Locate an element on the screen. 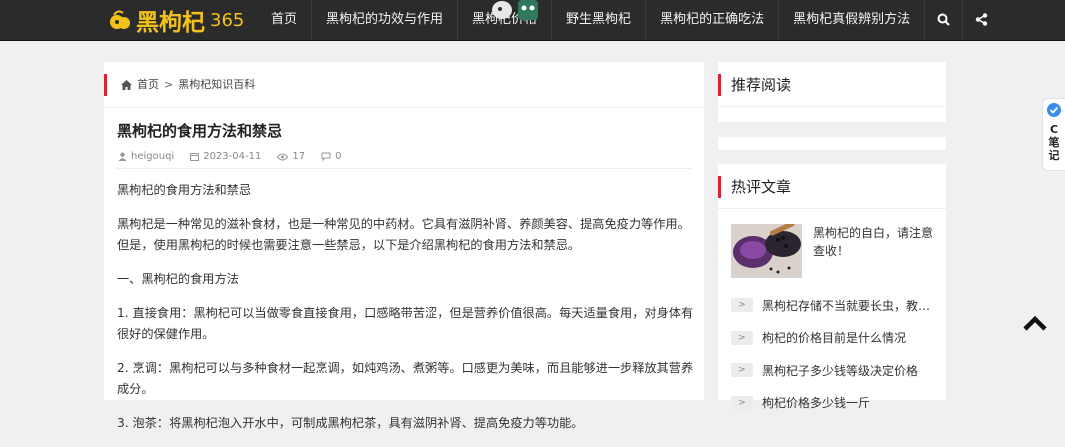 The image size is (1065, 447). logo-icon is located at coordinates (120, 19).